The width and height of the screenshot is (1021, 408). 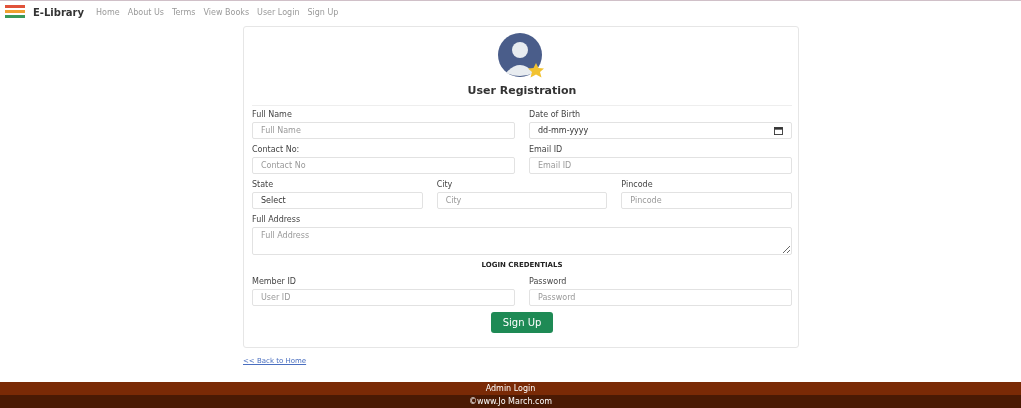 What do you see at coordinates (555, 114) in the screenshot?
I see `field-label: Date of Birth` at bounding box center [555, 114].